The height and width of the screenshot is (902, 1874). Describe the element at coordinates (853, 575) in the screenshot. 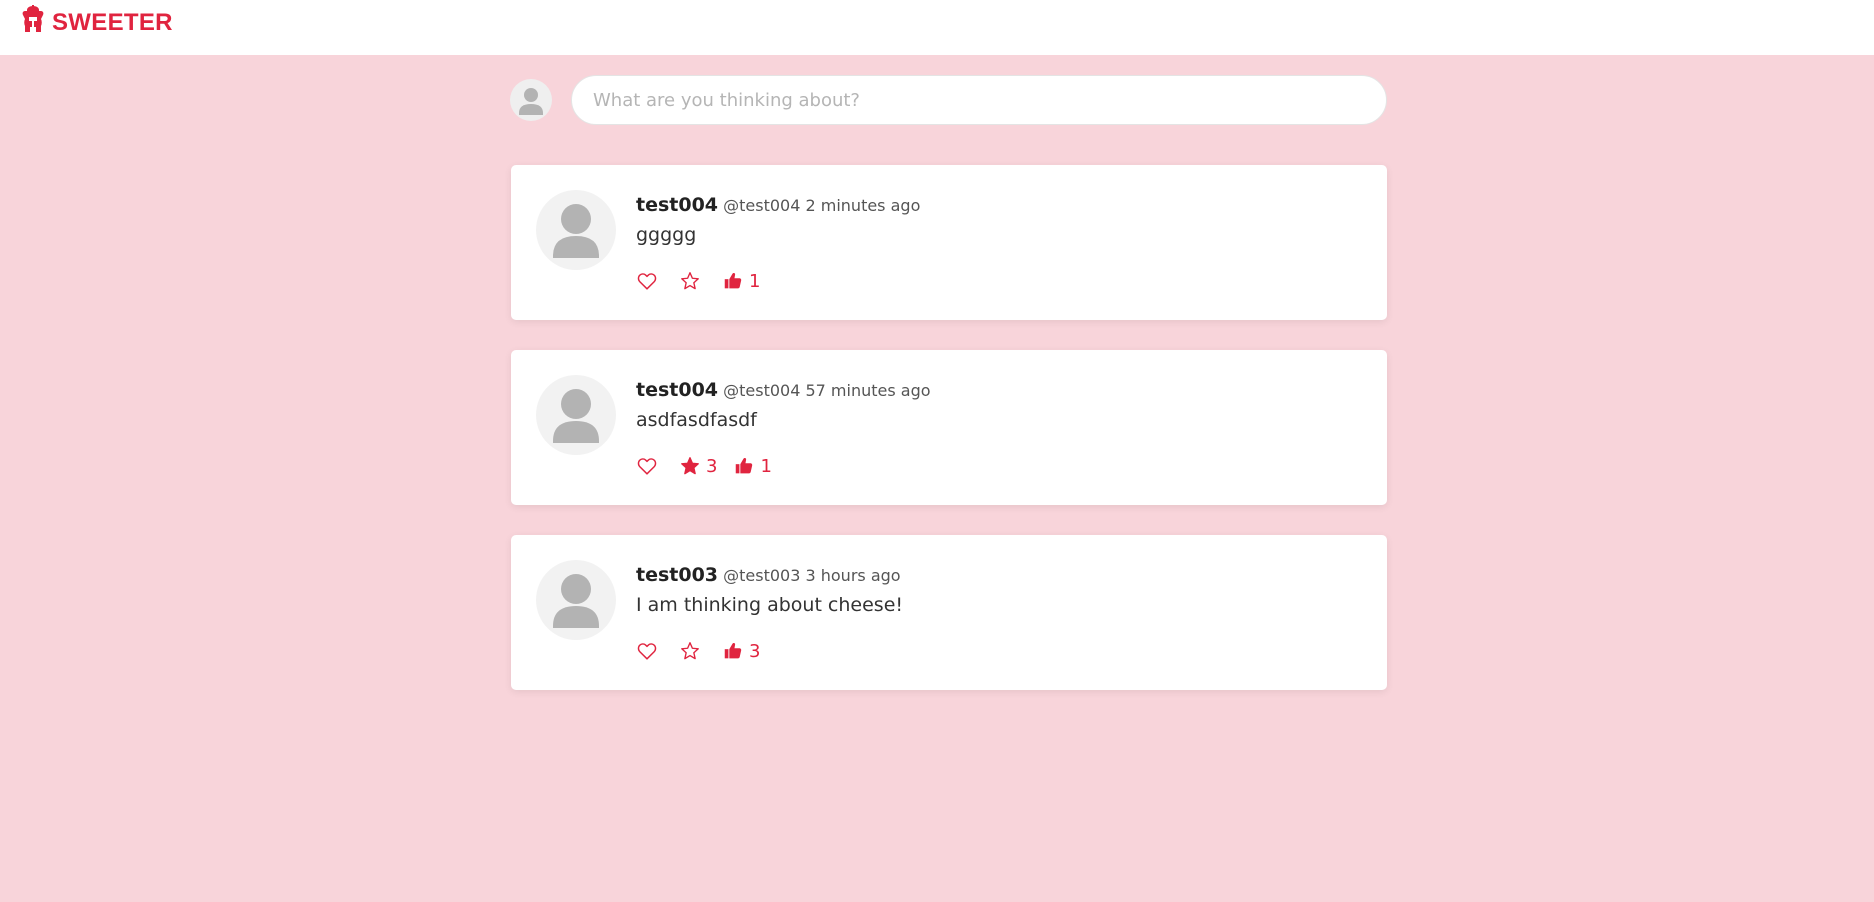

I see `post-timestamp: 3 hours ago` at that location.